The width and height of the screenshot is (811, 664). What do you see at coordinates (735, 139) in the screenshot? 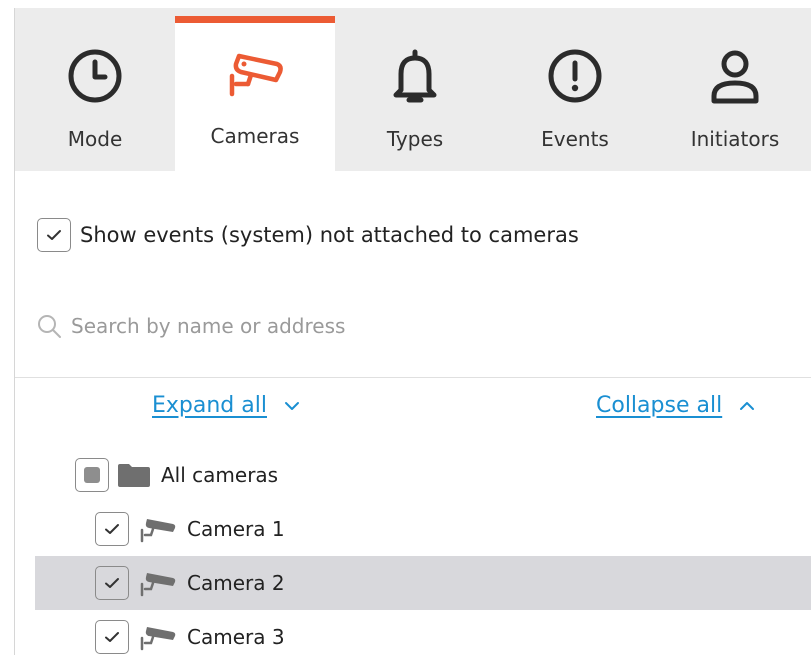
I see `tab-initiators-label: Initiators` at bounding box center [735, 139].